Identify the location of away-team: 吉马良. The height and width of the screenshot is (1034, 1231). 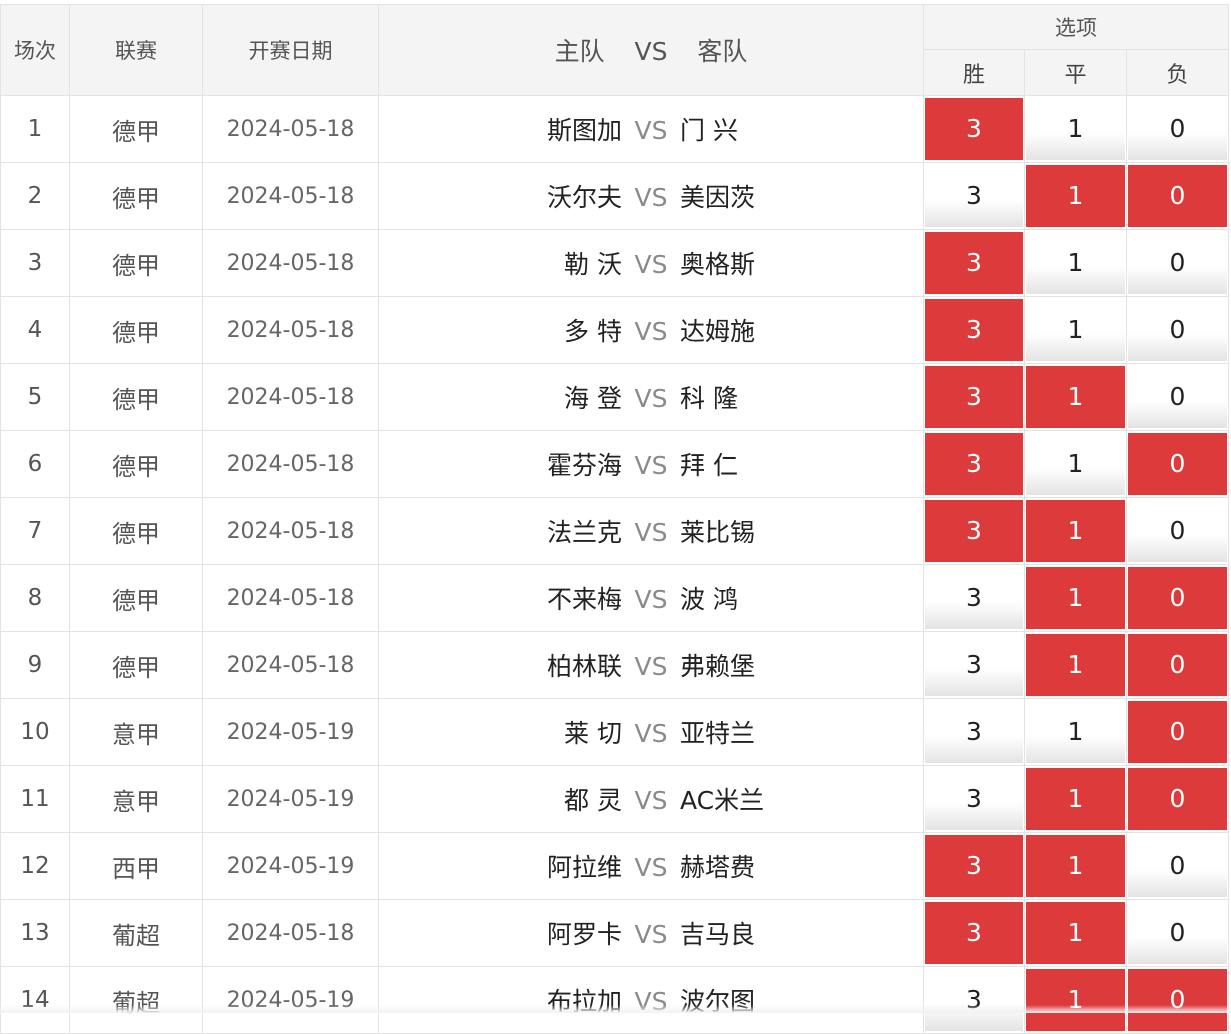
(718, 934).